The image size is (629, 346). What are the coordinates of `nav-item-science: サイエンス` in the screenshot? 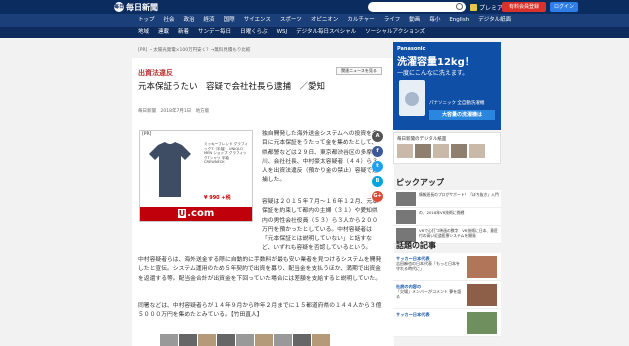 It's located at (257, 20).